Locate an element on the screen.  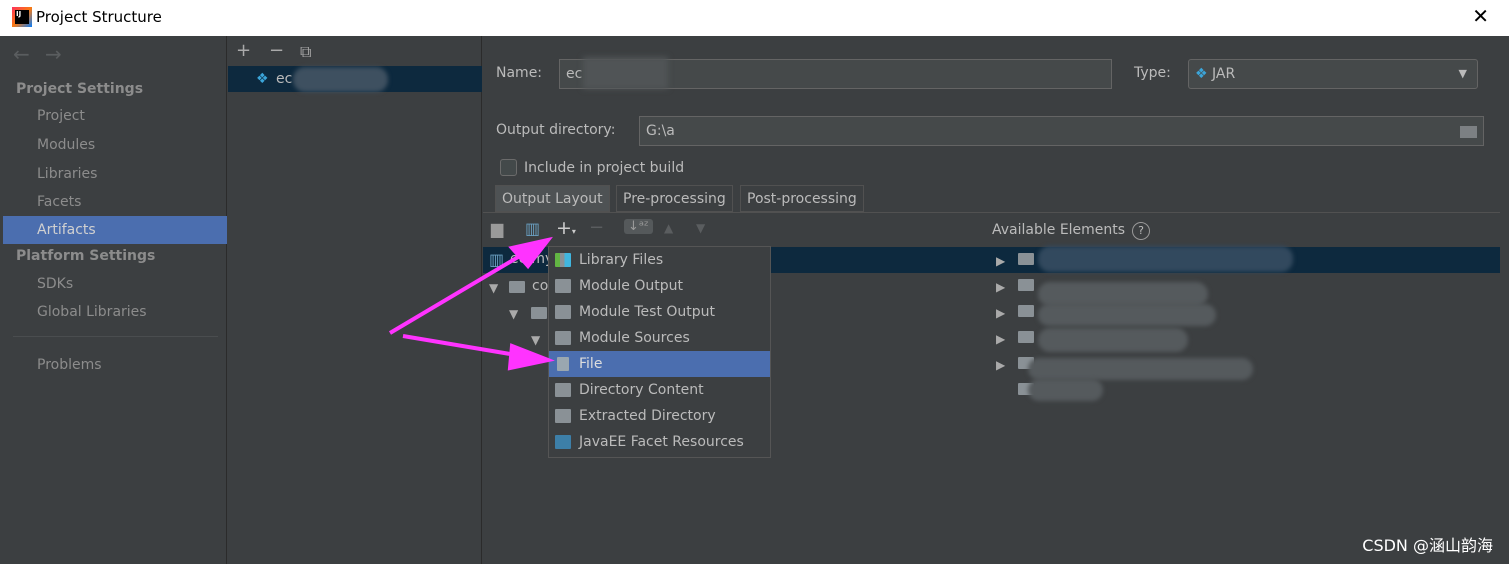
annotation-arrows is located at coordinates (471, 303).